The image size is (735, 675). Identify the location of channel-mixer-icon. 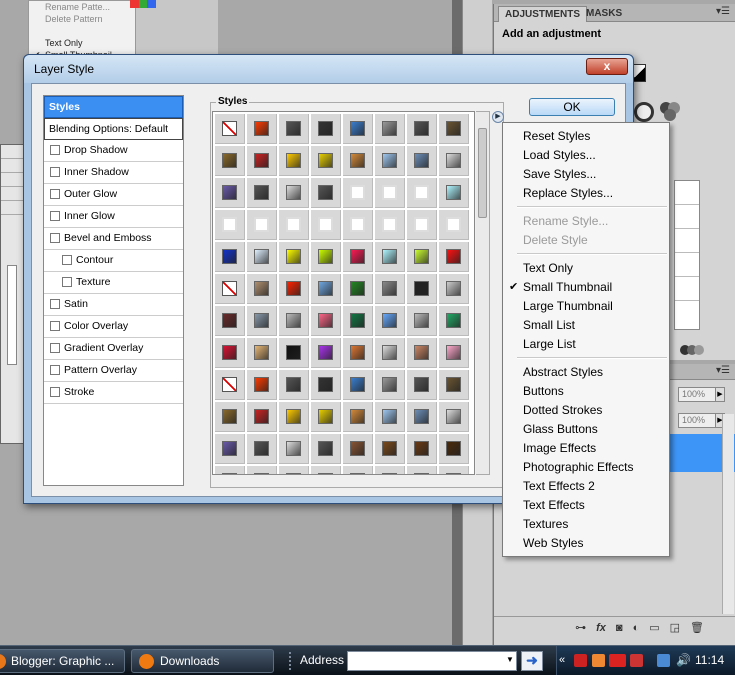
(671, 112).